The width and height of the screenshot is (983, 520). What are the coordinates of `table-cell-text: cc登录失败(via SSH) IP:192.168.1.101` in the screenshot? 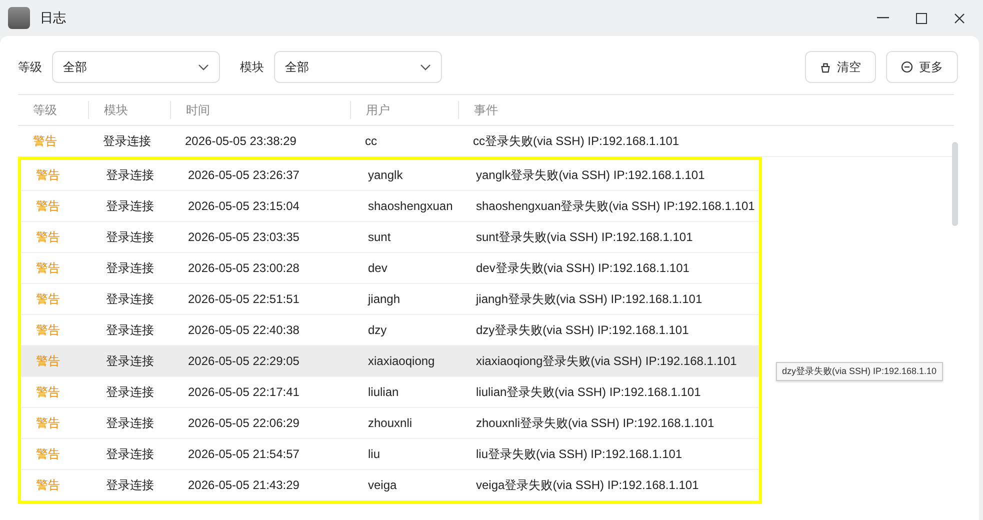 It's located at (576, 141).